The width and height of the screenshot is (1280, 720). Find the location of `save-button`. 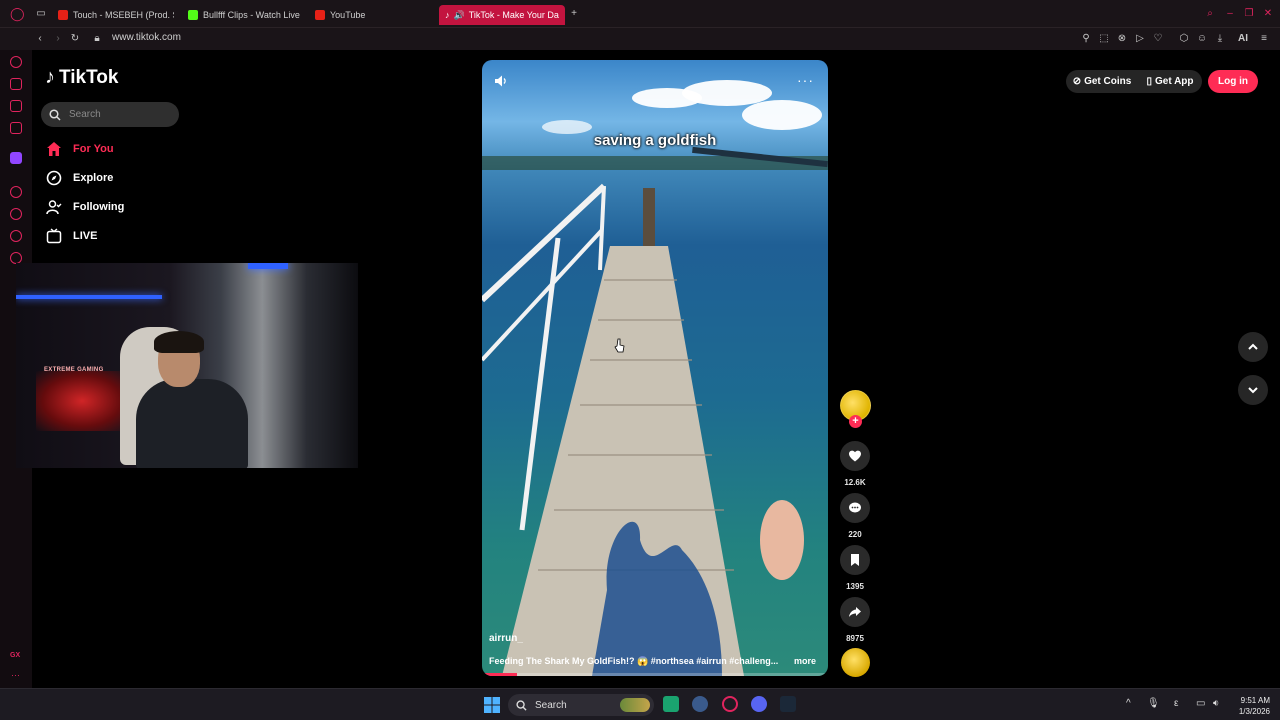

save-button is located at coordinates (855, 560).